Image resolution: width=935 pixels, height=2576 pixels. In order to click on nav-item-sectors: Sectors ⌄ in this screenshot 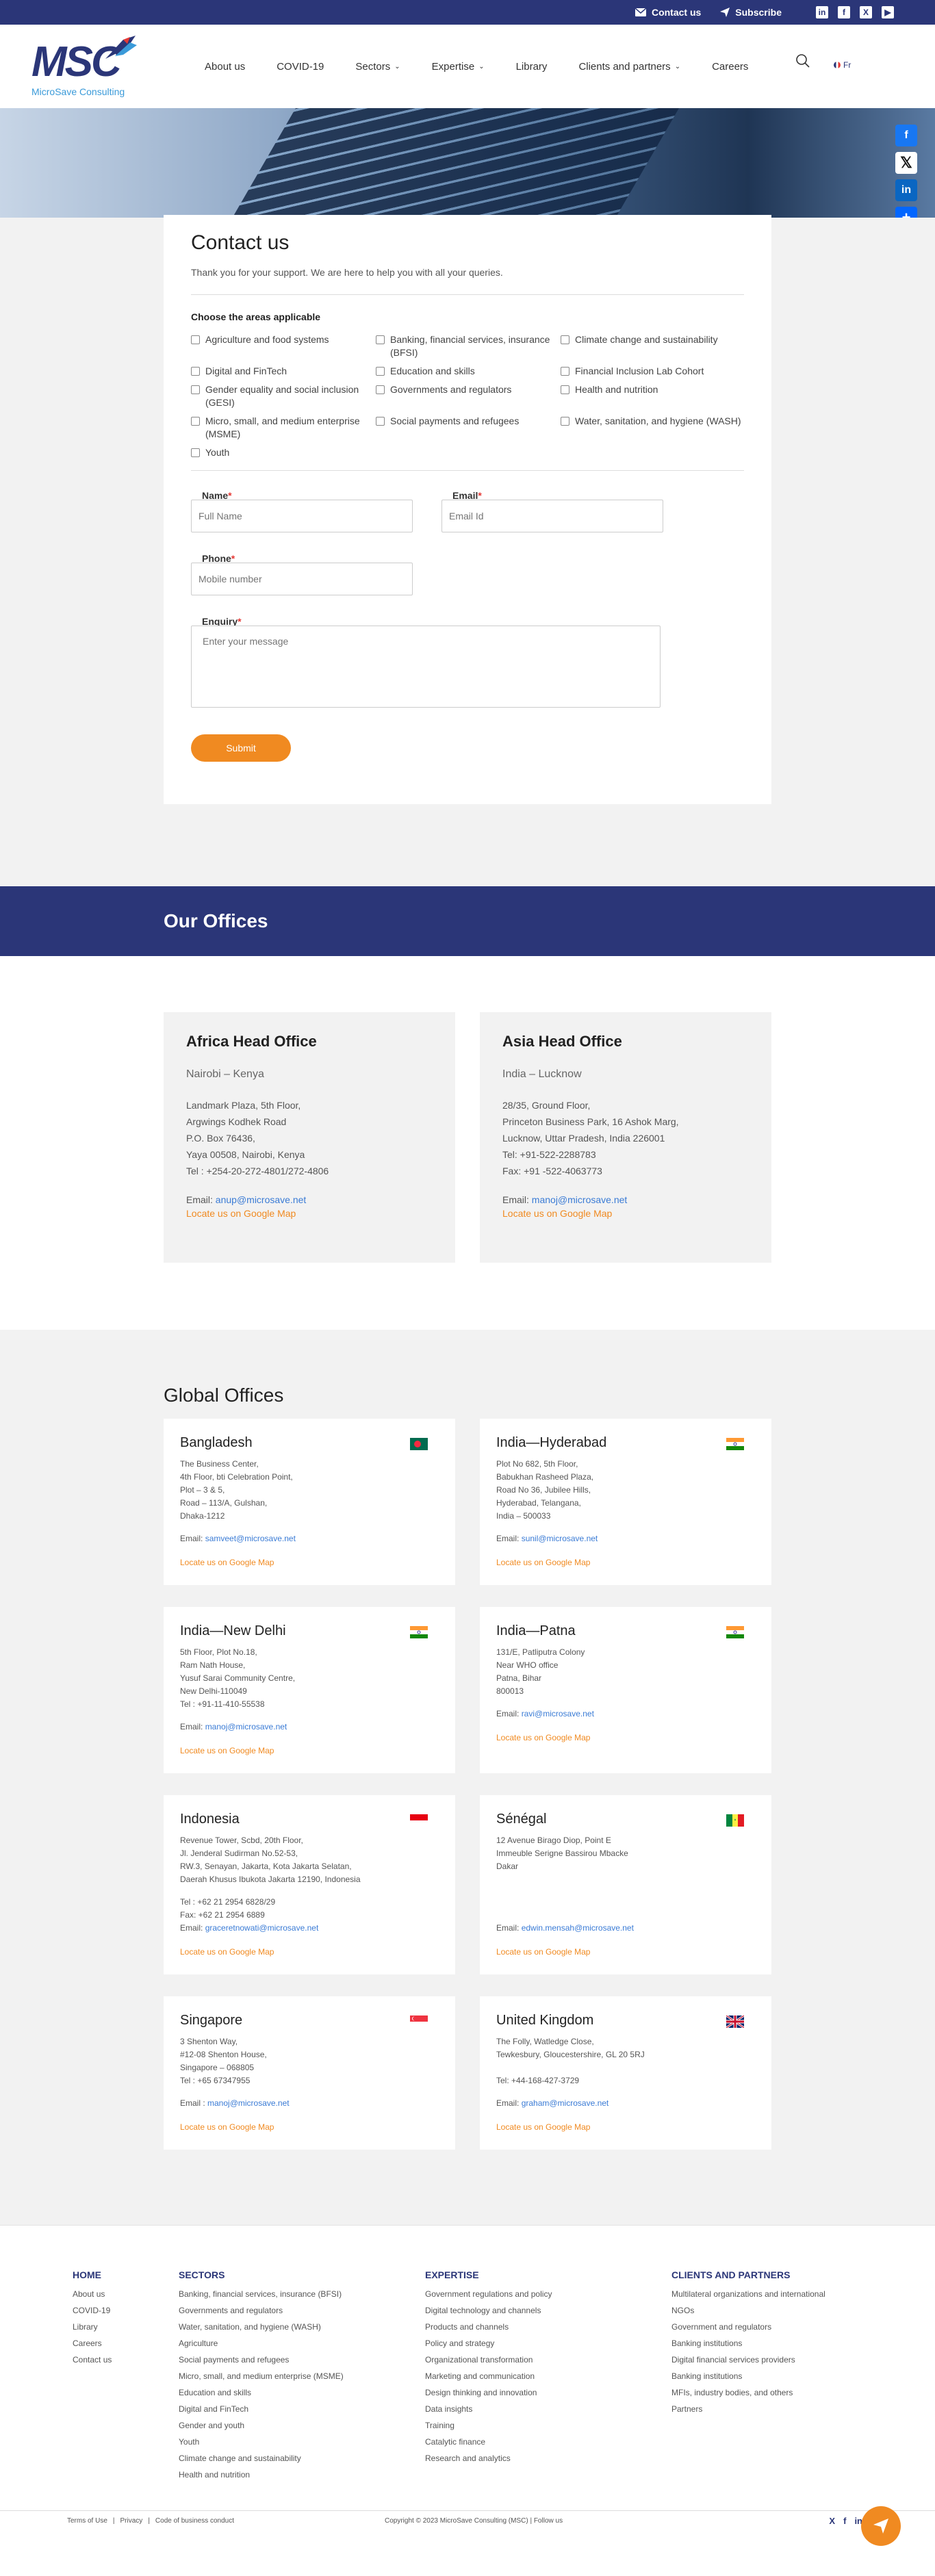, I will do `click(377, 67)`.